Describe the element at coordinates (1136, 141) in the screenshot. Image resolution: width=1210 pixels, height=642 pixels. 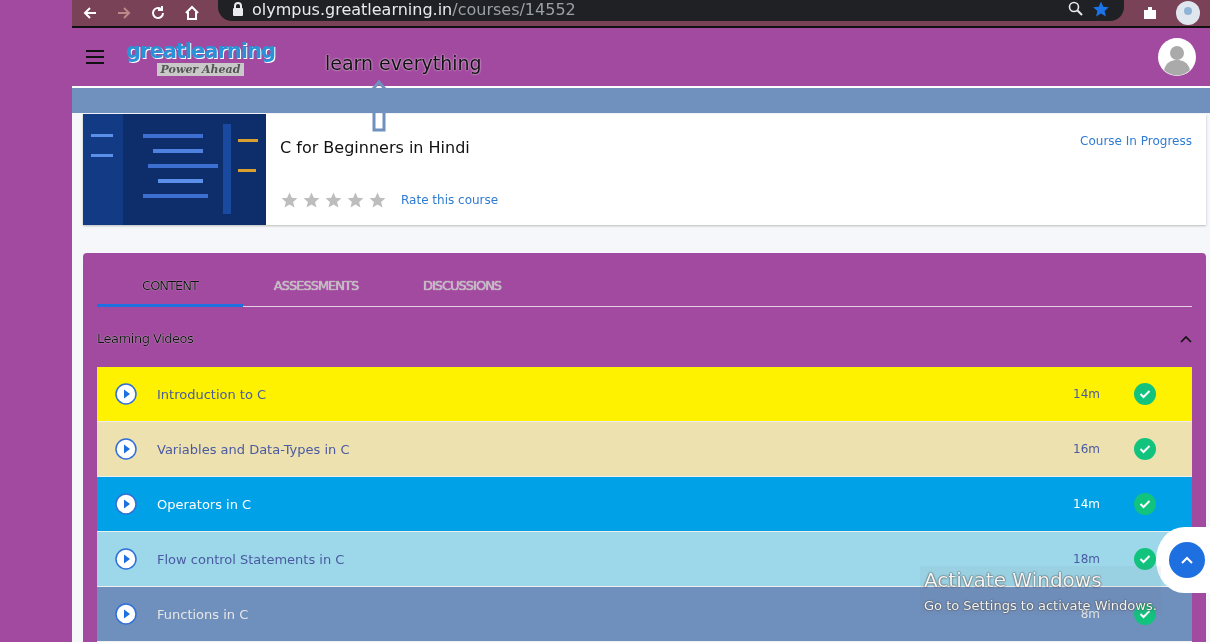
I see `course-status: Course In Progress` at that location.